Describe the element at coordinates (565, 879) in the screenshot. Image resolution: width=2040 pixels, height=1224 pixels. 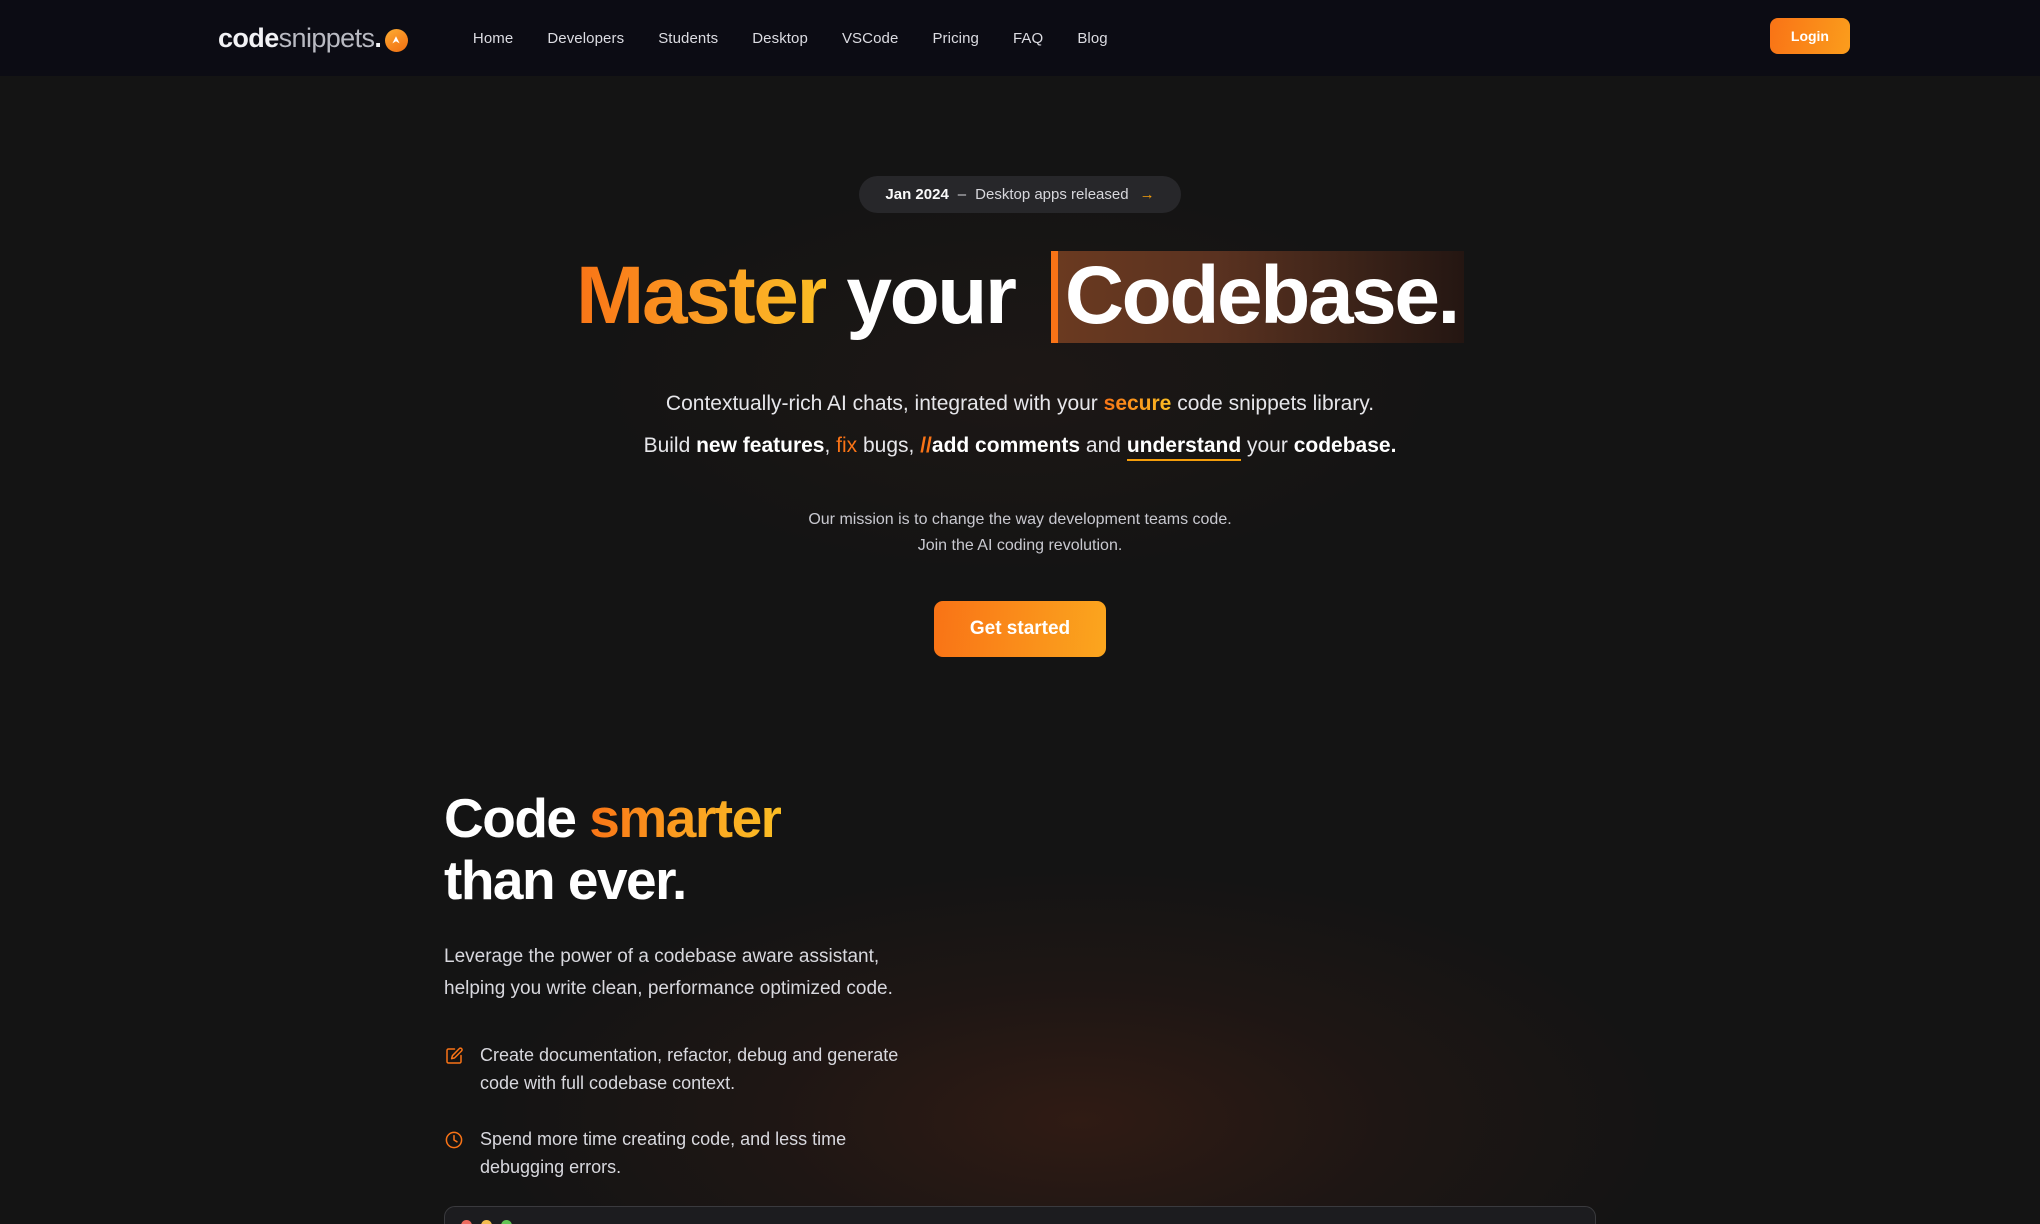
I see `section-title-line-2: than ever.` at that location.